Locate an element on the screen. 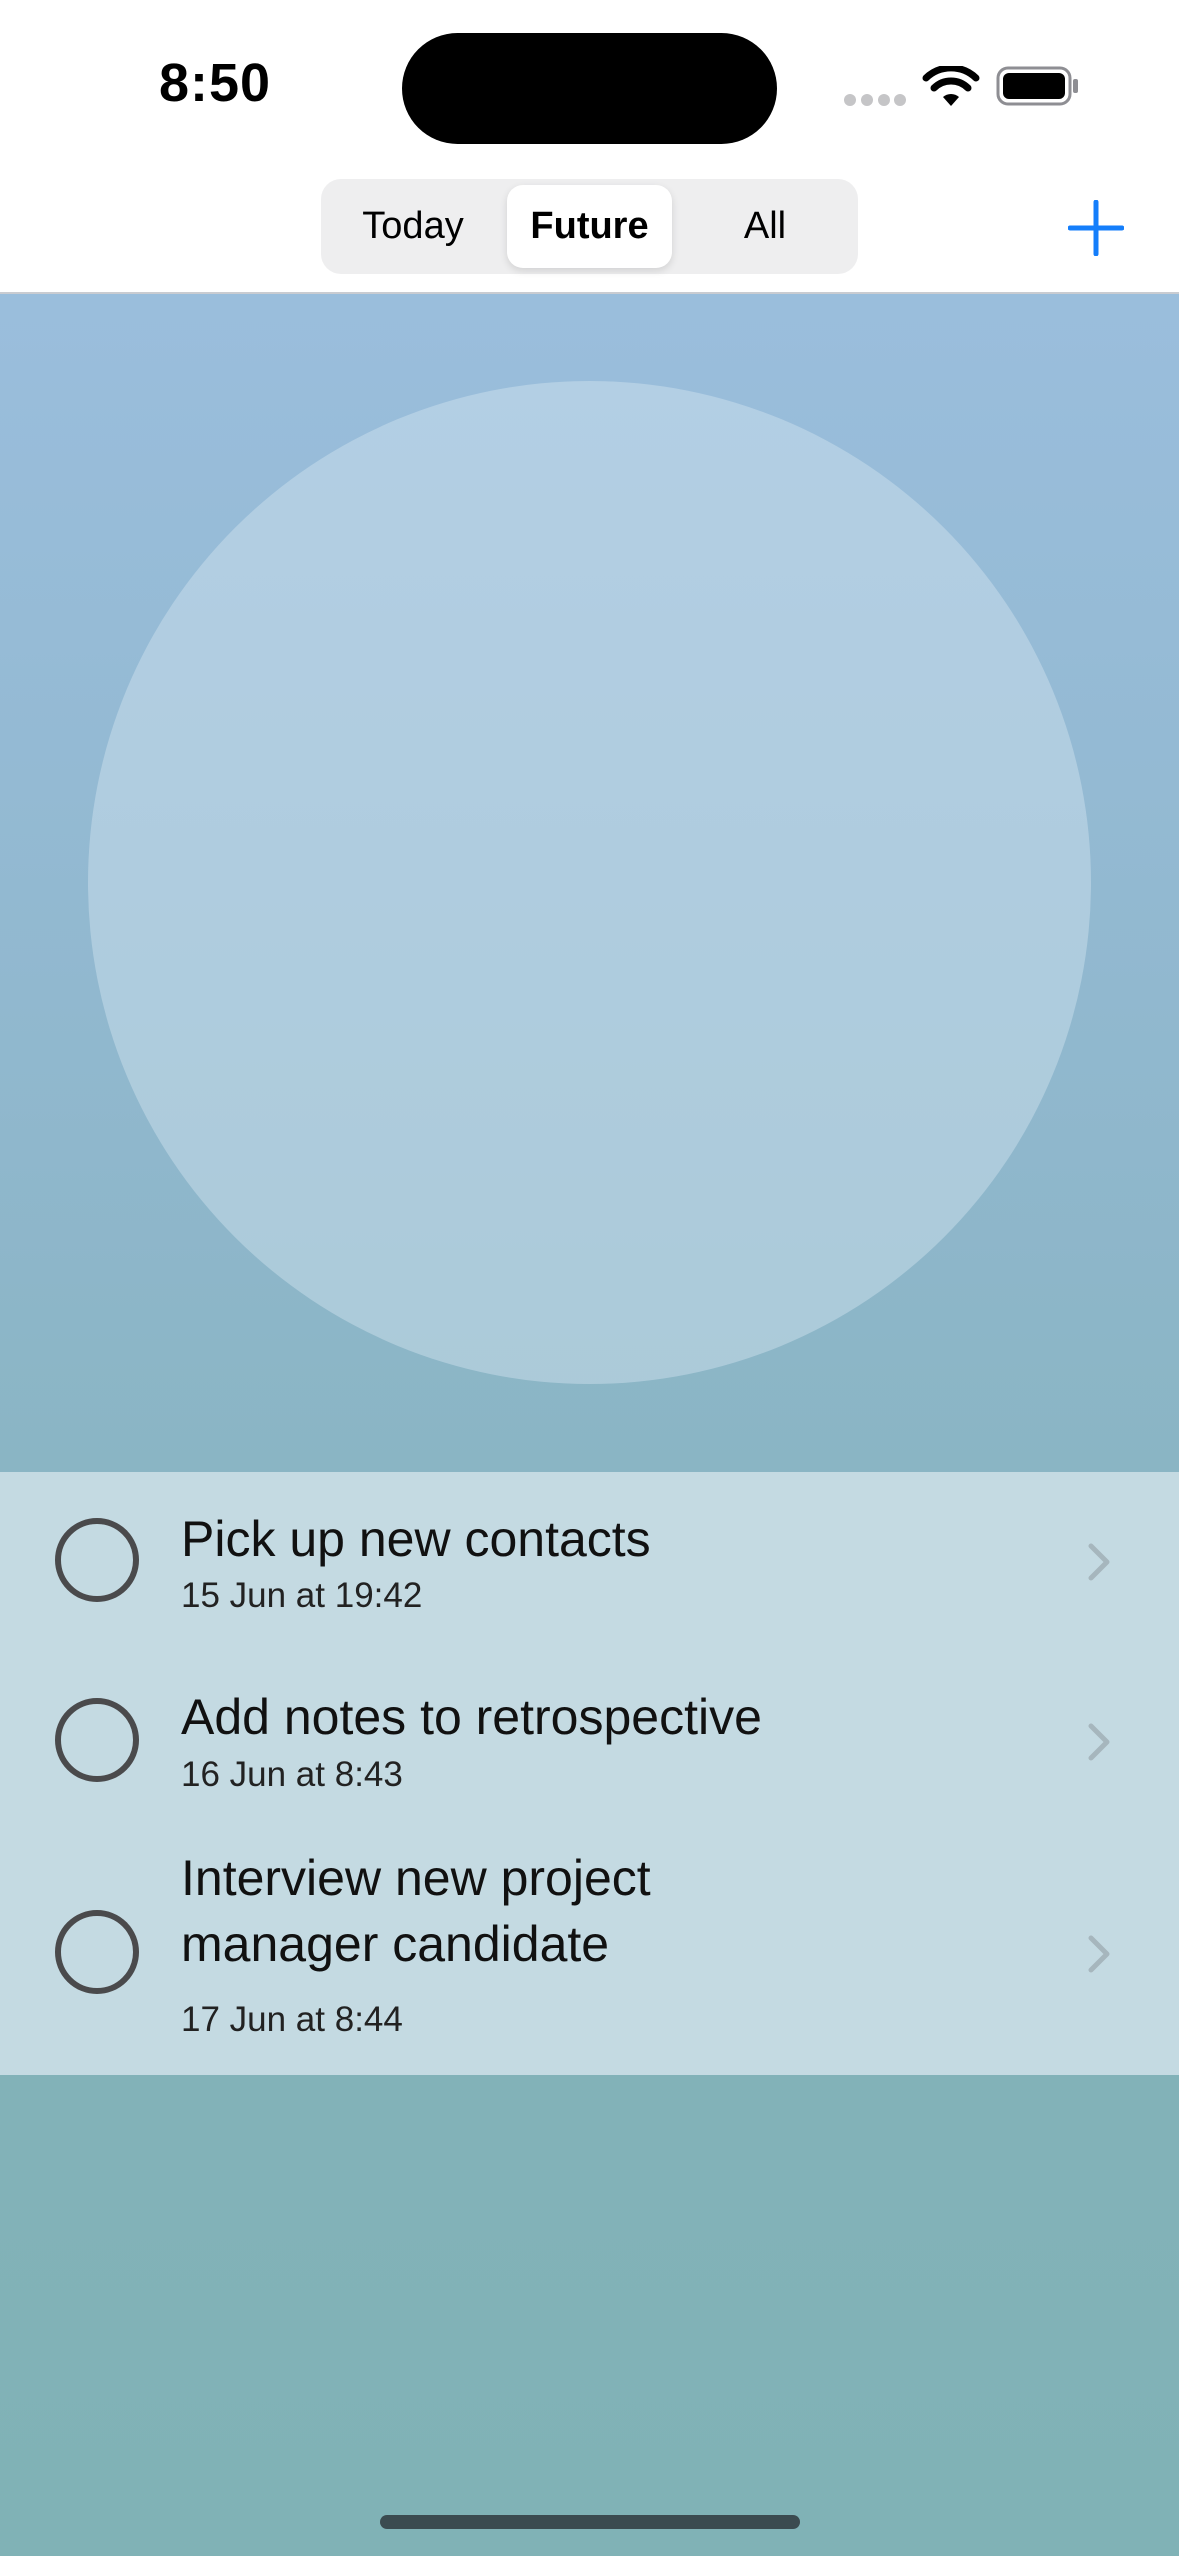 This screenshot has width=1179, height=2556. top-bar: 8:50 Today Future All is located at coordinates (589, 147).